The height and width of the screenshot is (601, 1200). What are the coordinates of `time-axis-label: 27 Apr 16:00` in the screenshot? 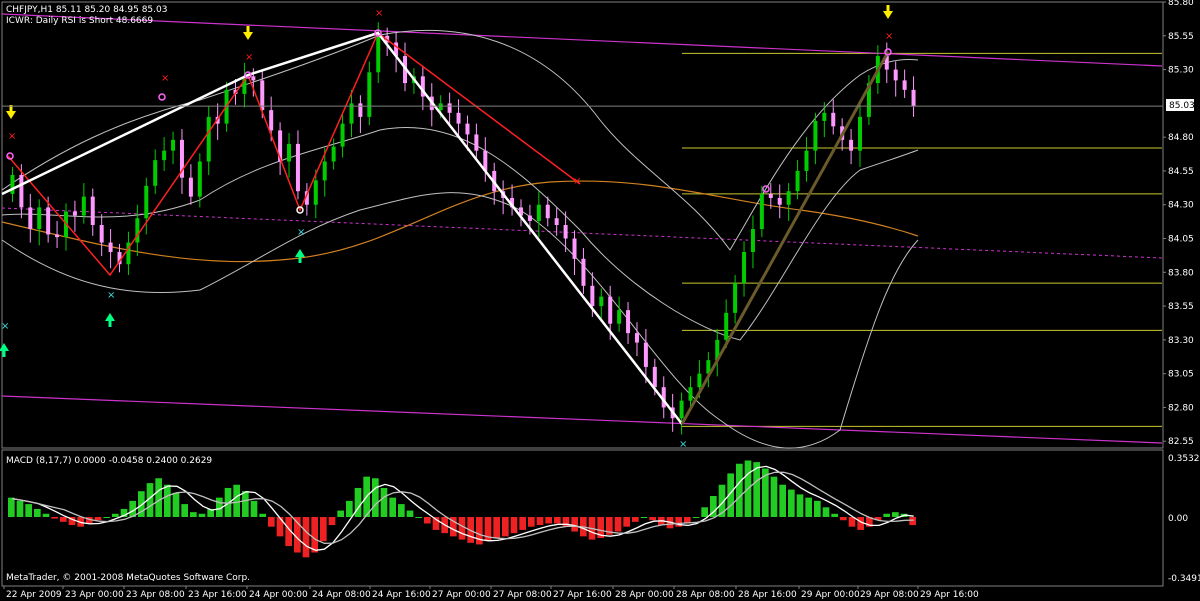 It's located at (582, 595).